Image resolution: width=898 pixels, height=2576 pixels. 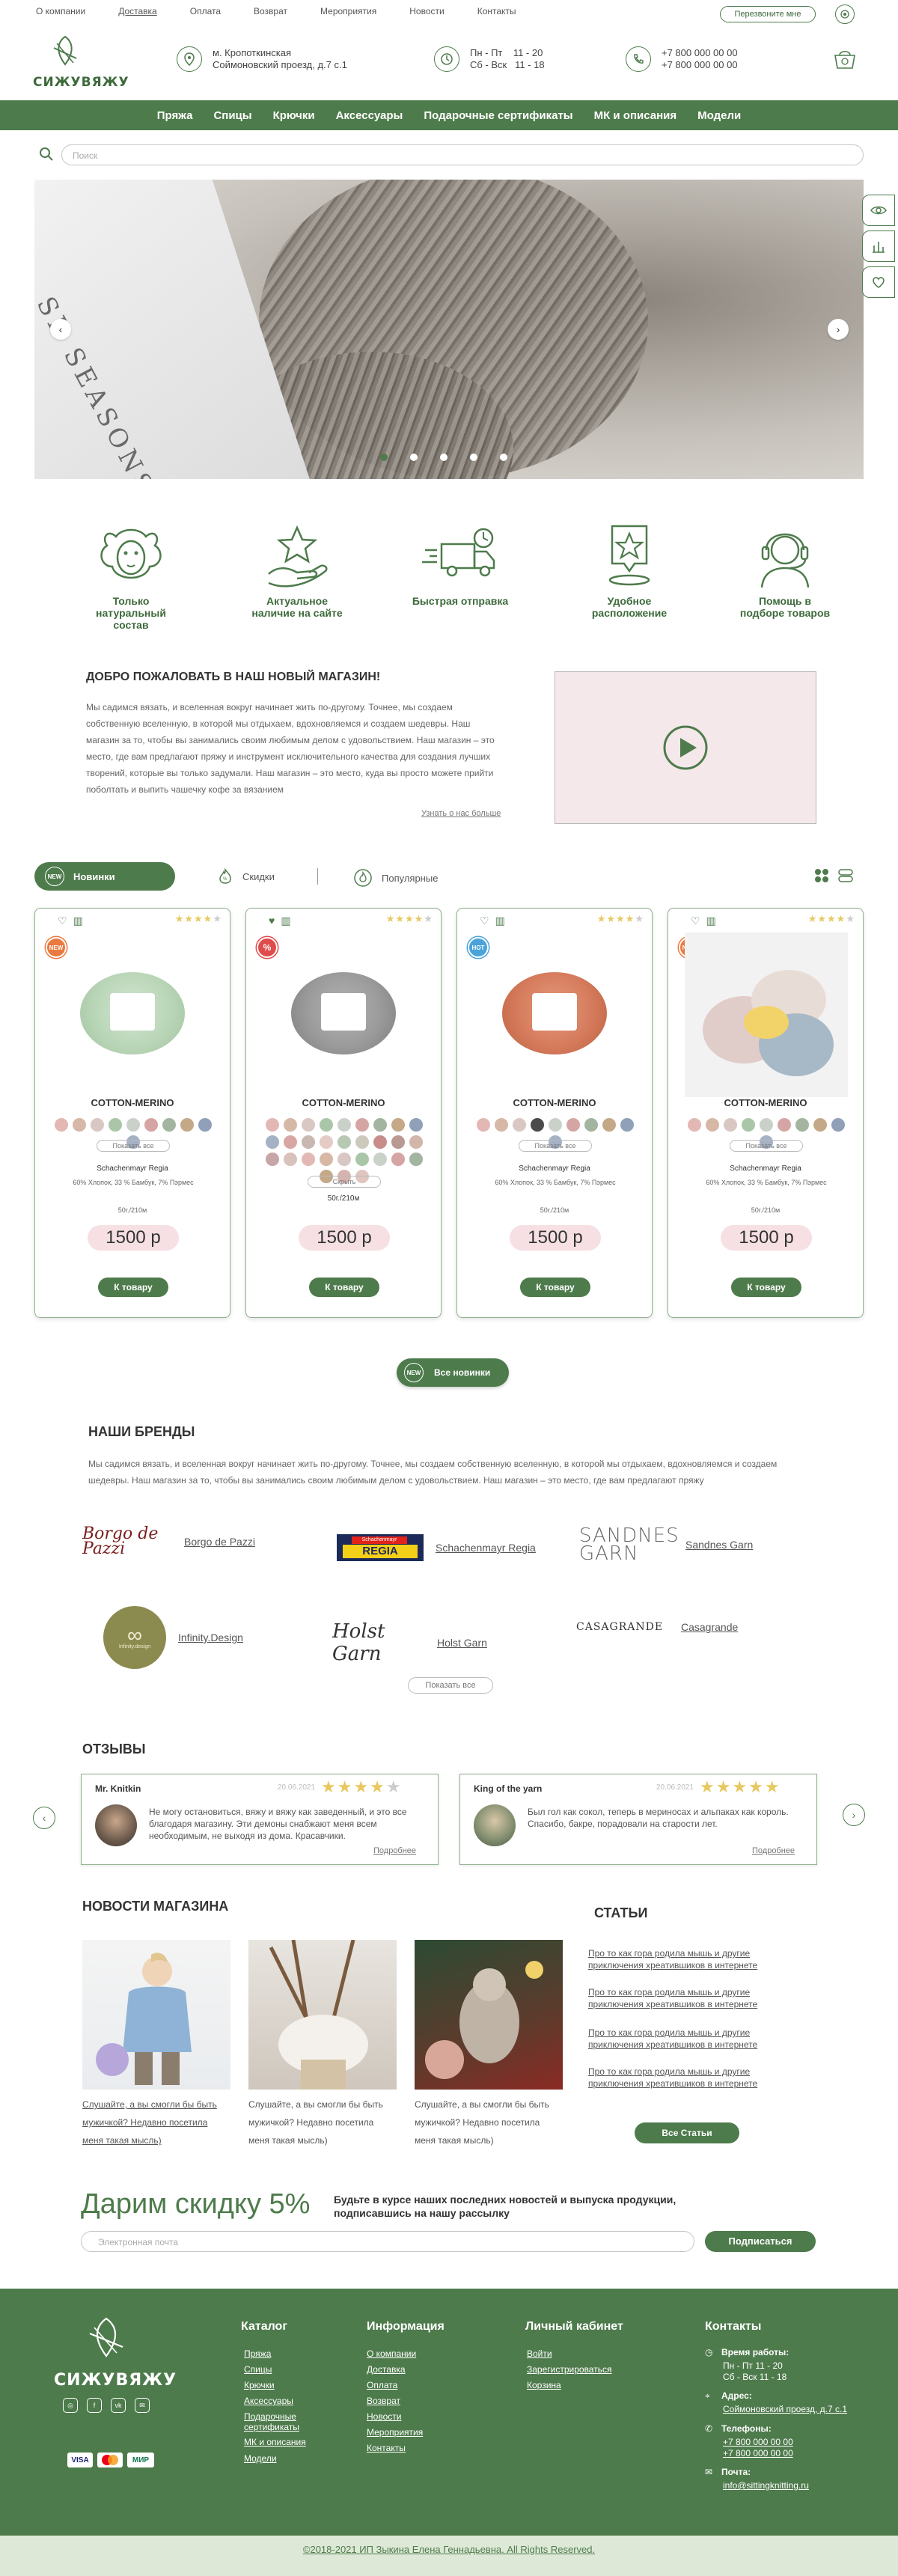 What do you see at coordinates (635, 116) in the screenshot?
I see `nav-mk-descriptions: МК и описания` at bounding box center [635, 116].